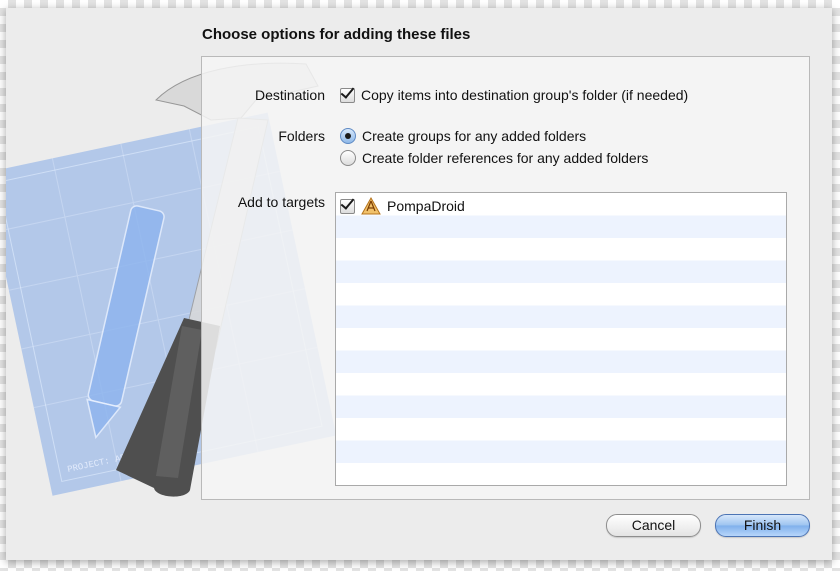 This screenshot has width=840, height=571. Describe the element at coordinates (336, 34) in the screenshot. I see `dialog-title: Choose options for adding these files` at that location.